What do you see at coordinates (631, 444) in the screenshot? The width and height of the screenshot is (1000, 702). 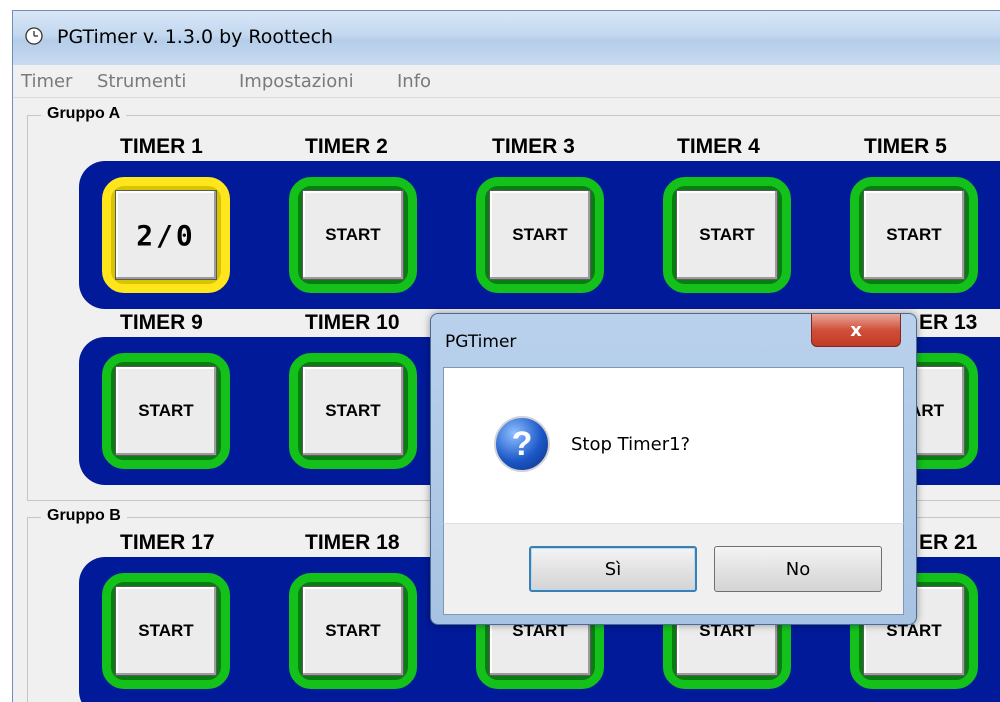 I see `dialog-message: Stop Timer1?` at bounding box center [631, 444].